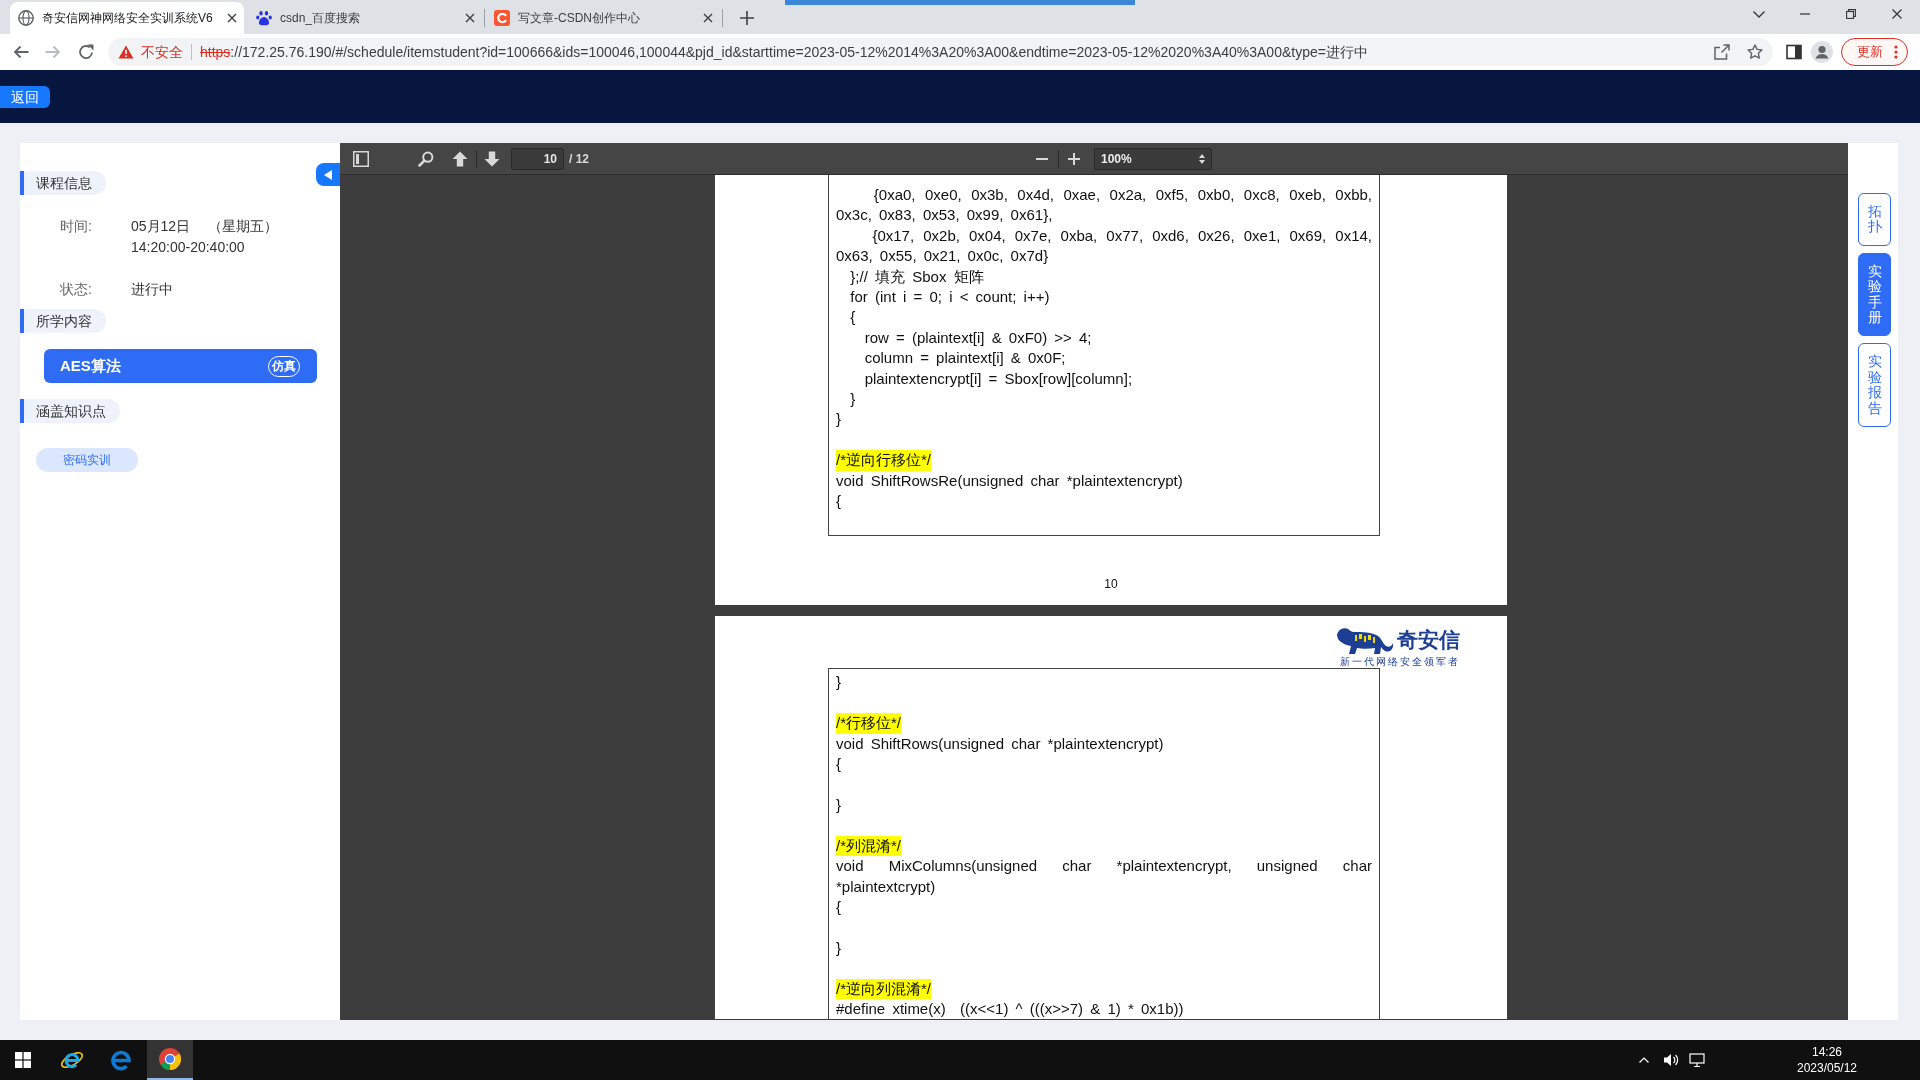 The height and width of the screenshot is (1080, 1920). I want to click on letter-c-icon, so click(502, 18).